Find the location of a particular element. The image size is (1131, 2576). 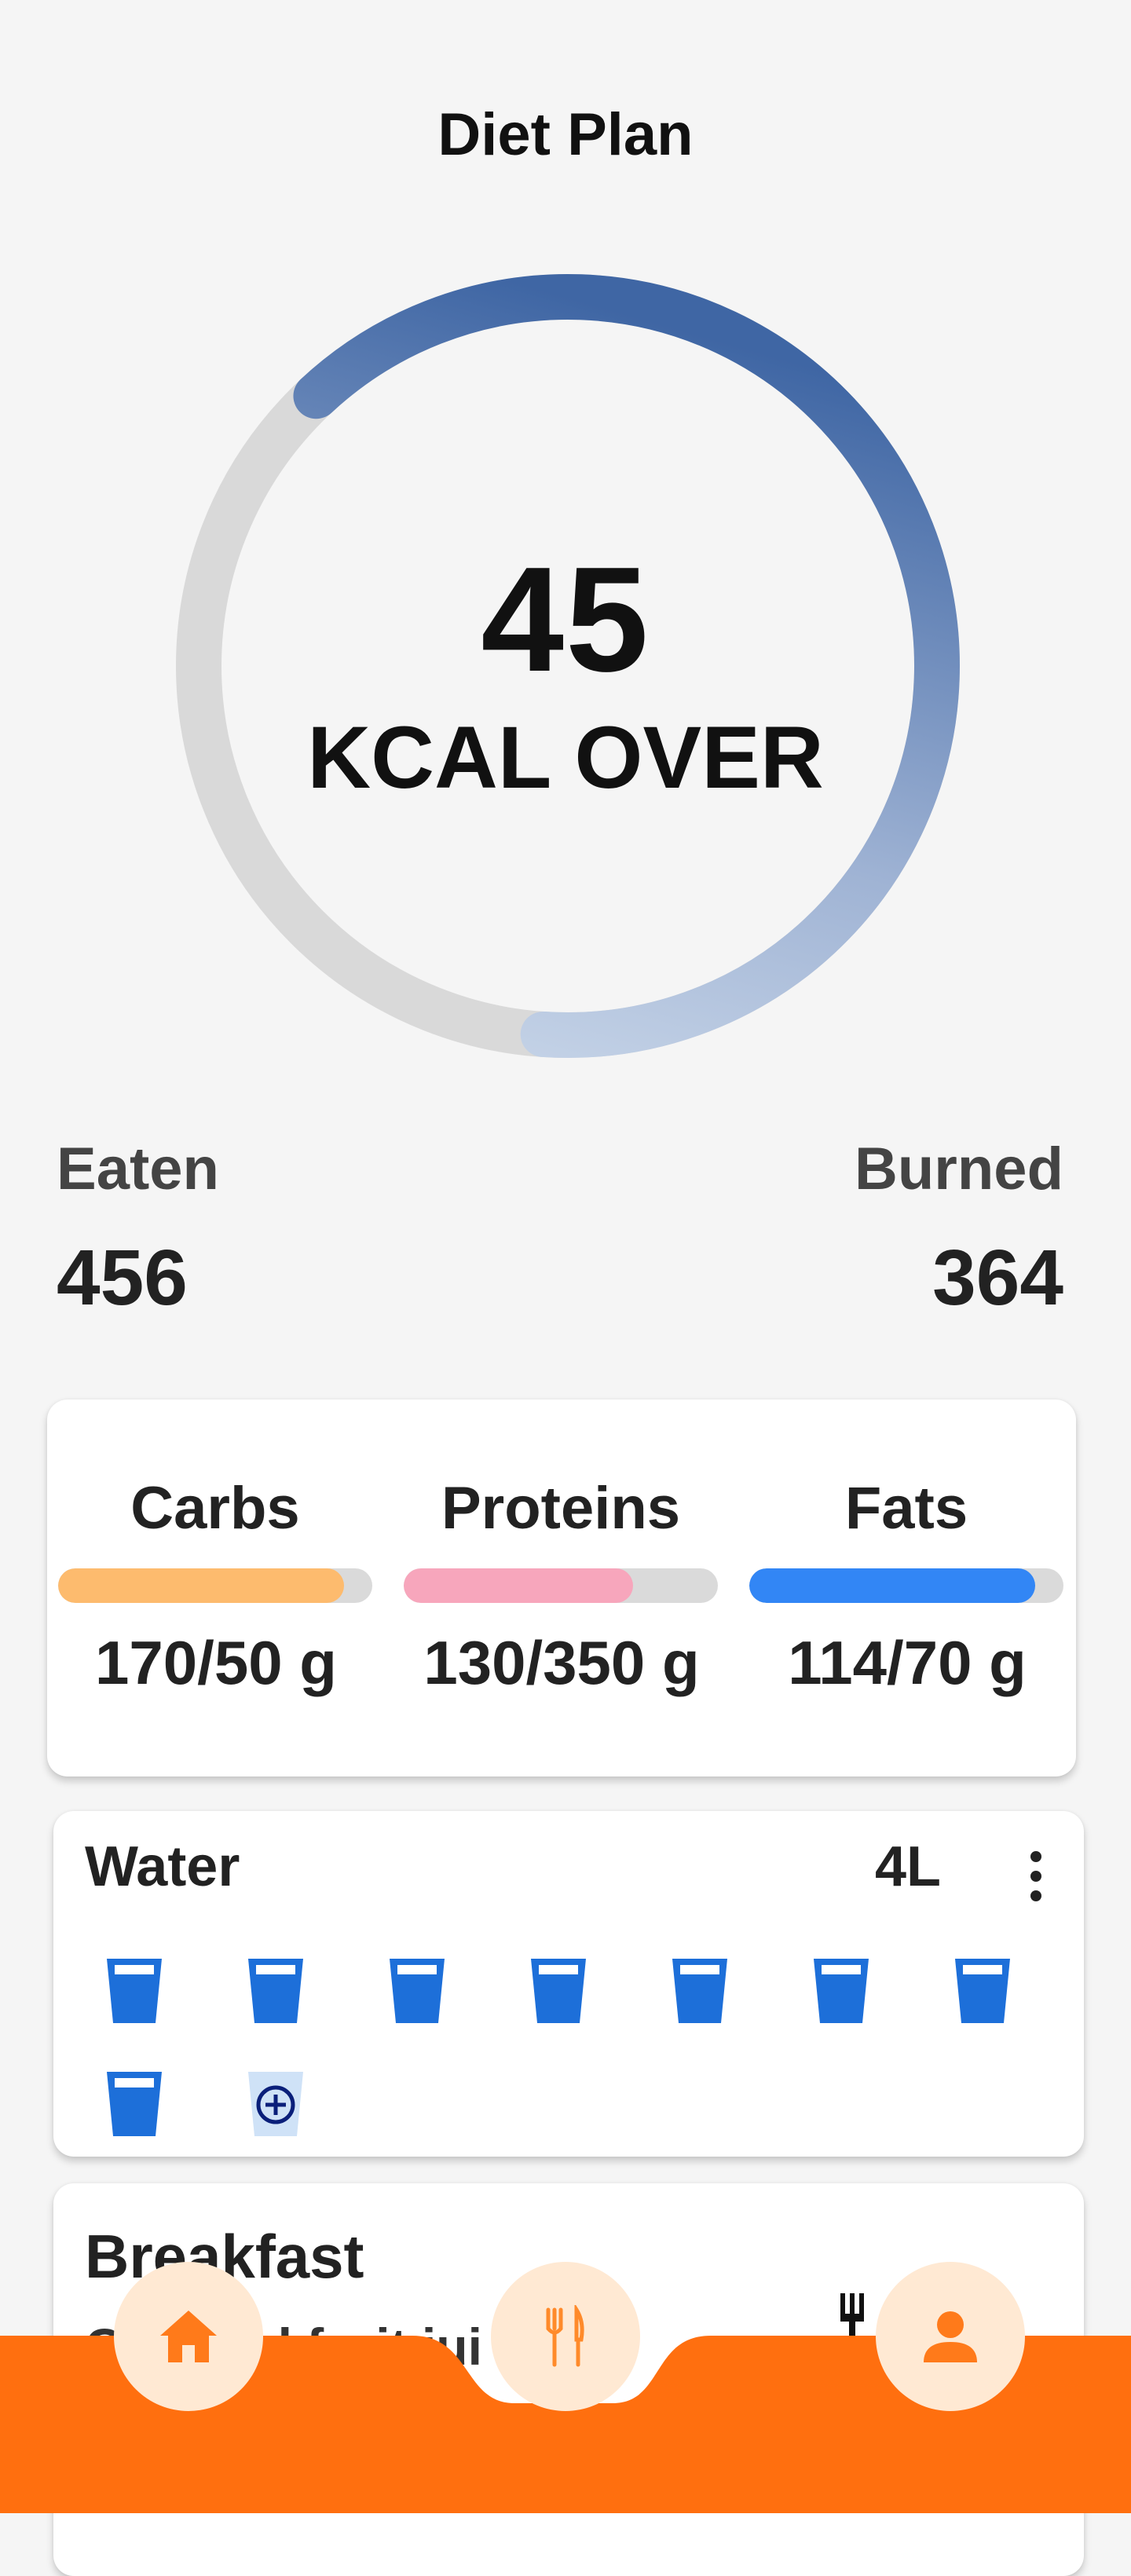

macro-carbs-bar is located at coordinates (215, 1585).